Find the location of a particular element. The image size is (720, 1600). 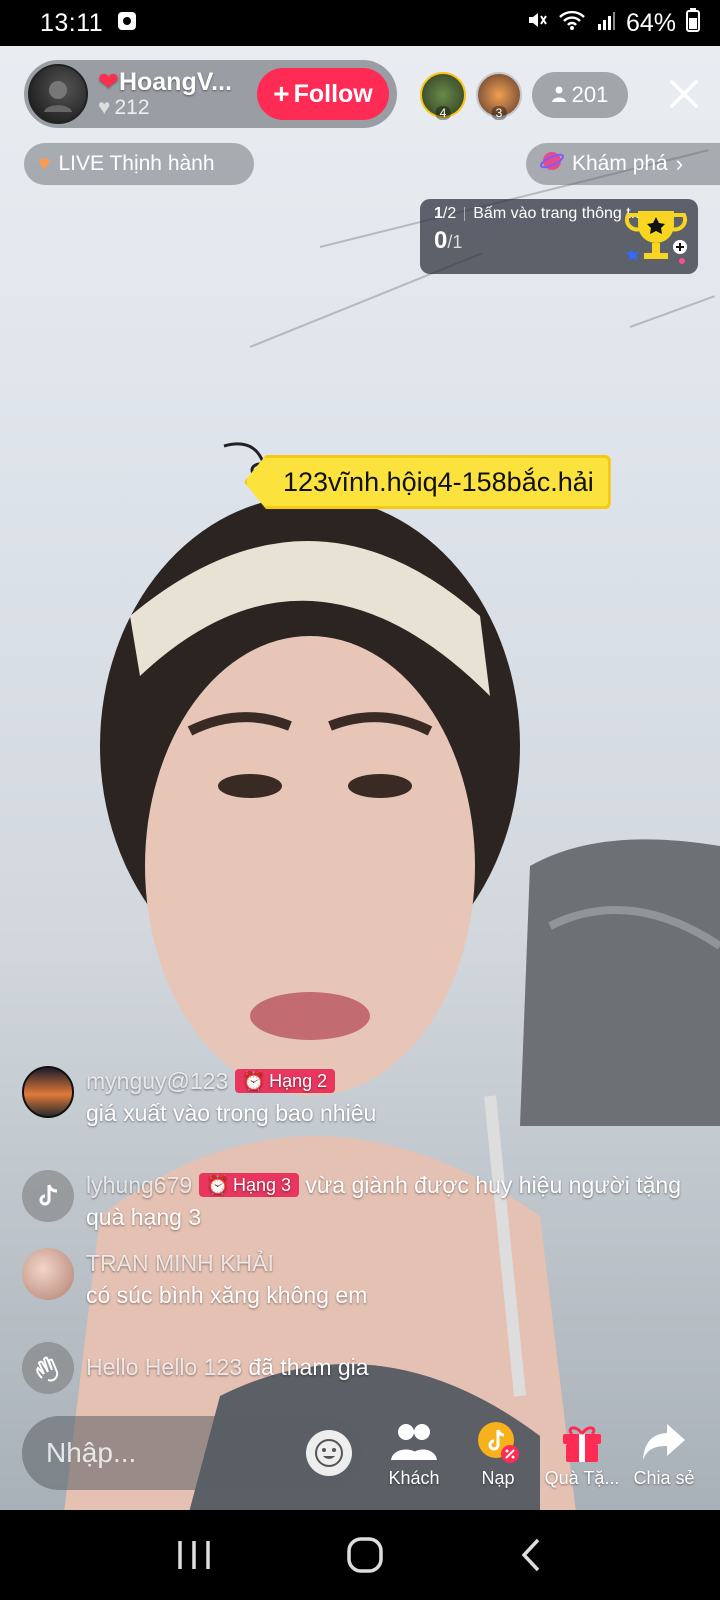

plus-icon: + is located at coordinates (281, 93).